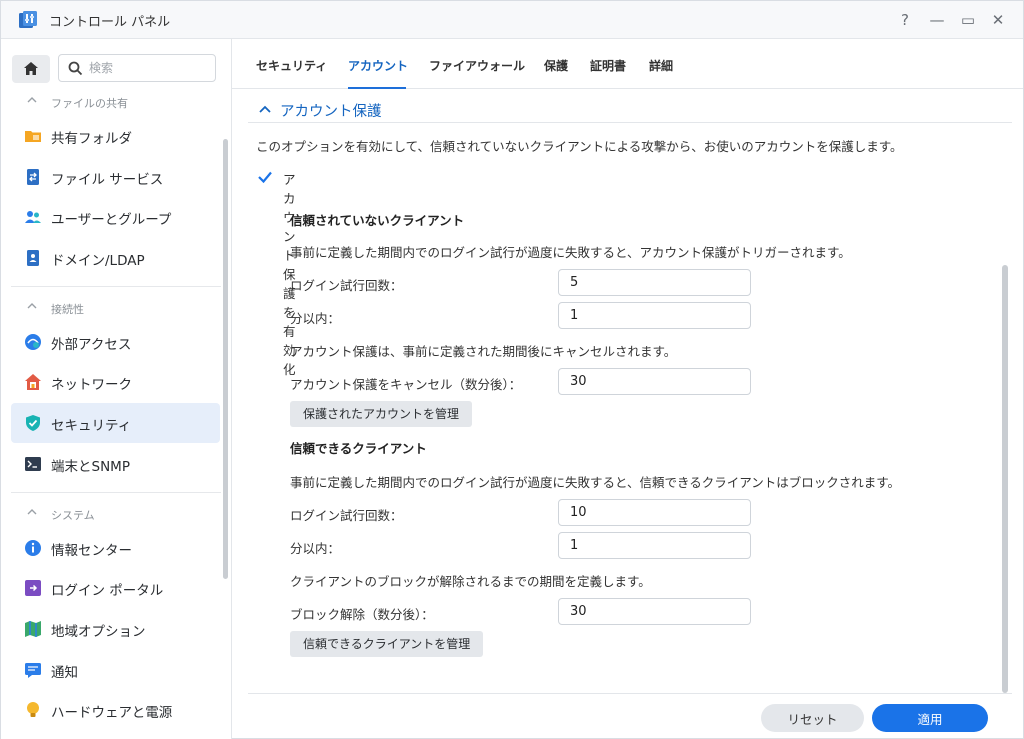  I want to click on sidebar-item-external-access: 外部アクセス, so click(115, 342).